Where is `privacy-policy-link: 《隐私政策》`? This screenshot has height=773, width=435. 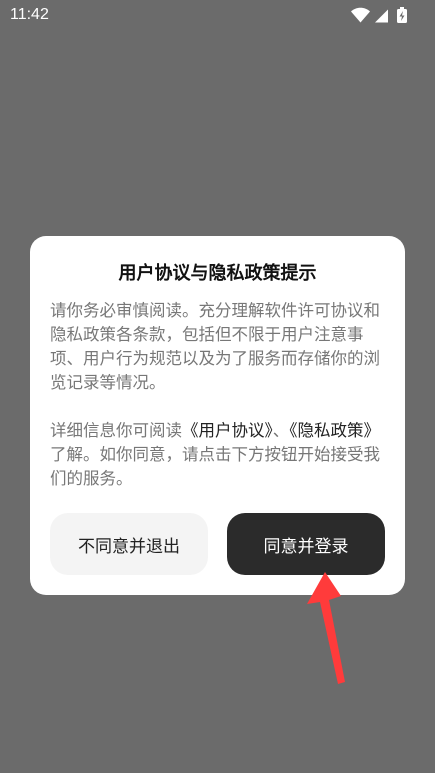
privacy-policy-link: 《隐私政策》 is located at coordinates (334, 430).